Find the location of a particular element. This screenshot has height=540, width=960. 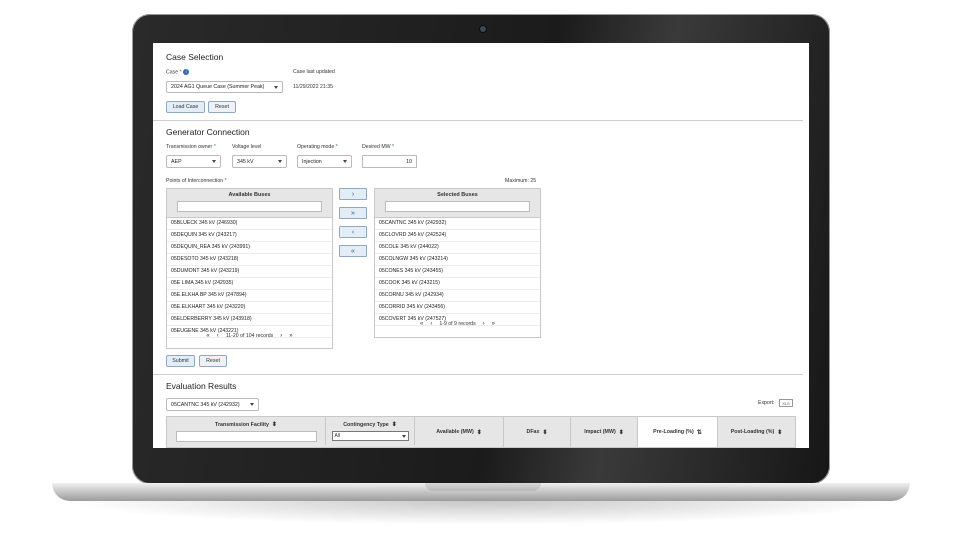

poi-label: Points of Interconnection is located at coordinates (195, 181).